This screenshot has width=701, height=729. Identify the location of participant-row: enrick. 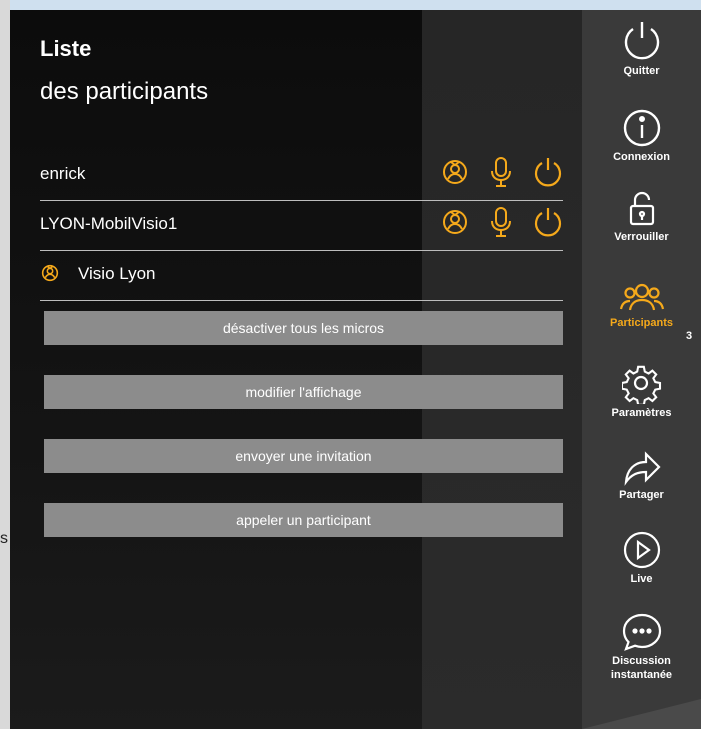
(301, 175).